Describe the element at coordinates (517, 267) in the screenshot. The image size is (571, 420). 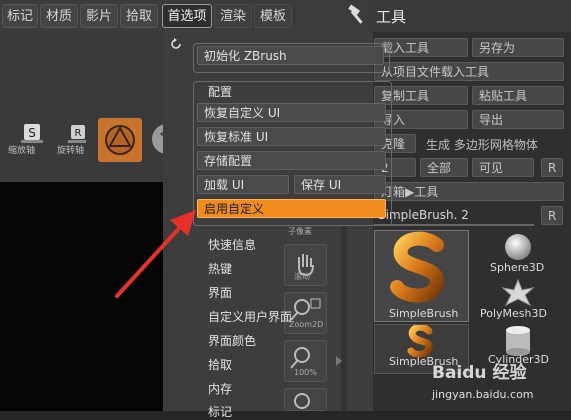
I see `thumb-label: Sphere3D` at that location.